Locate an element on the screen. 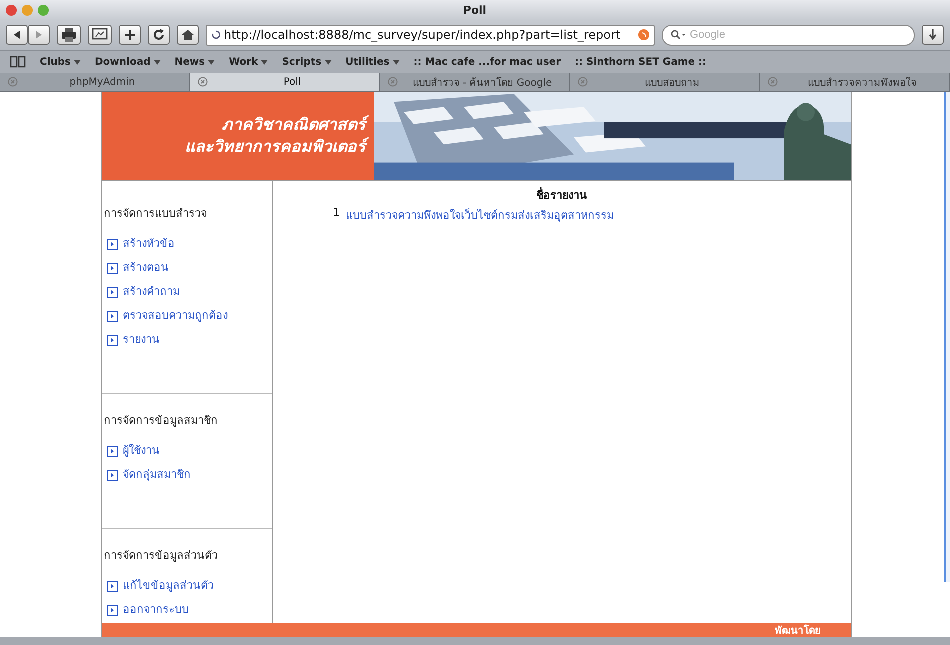  search-icon is located at coordinates (679, 35).